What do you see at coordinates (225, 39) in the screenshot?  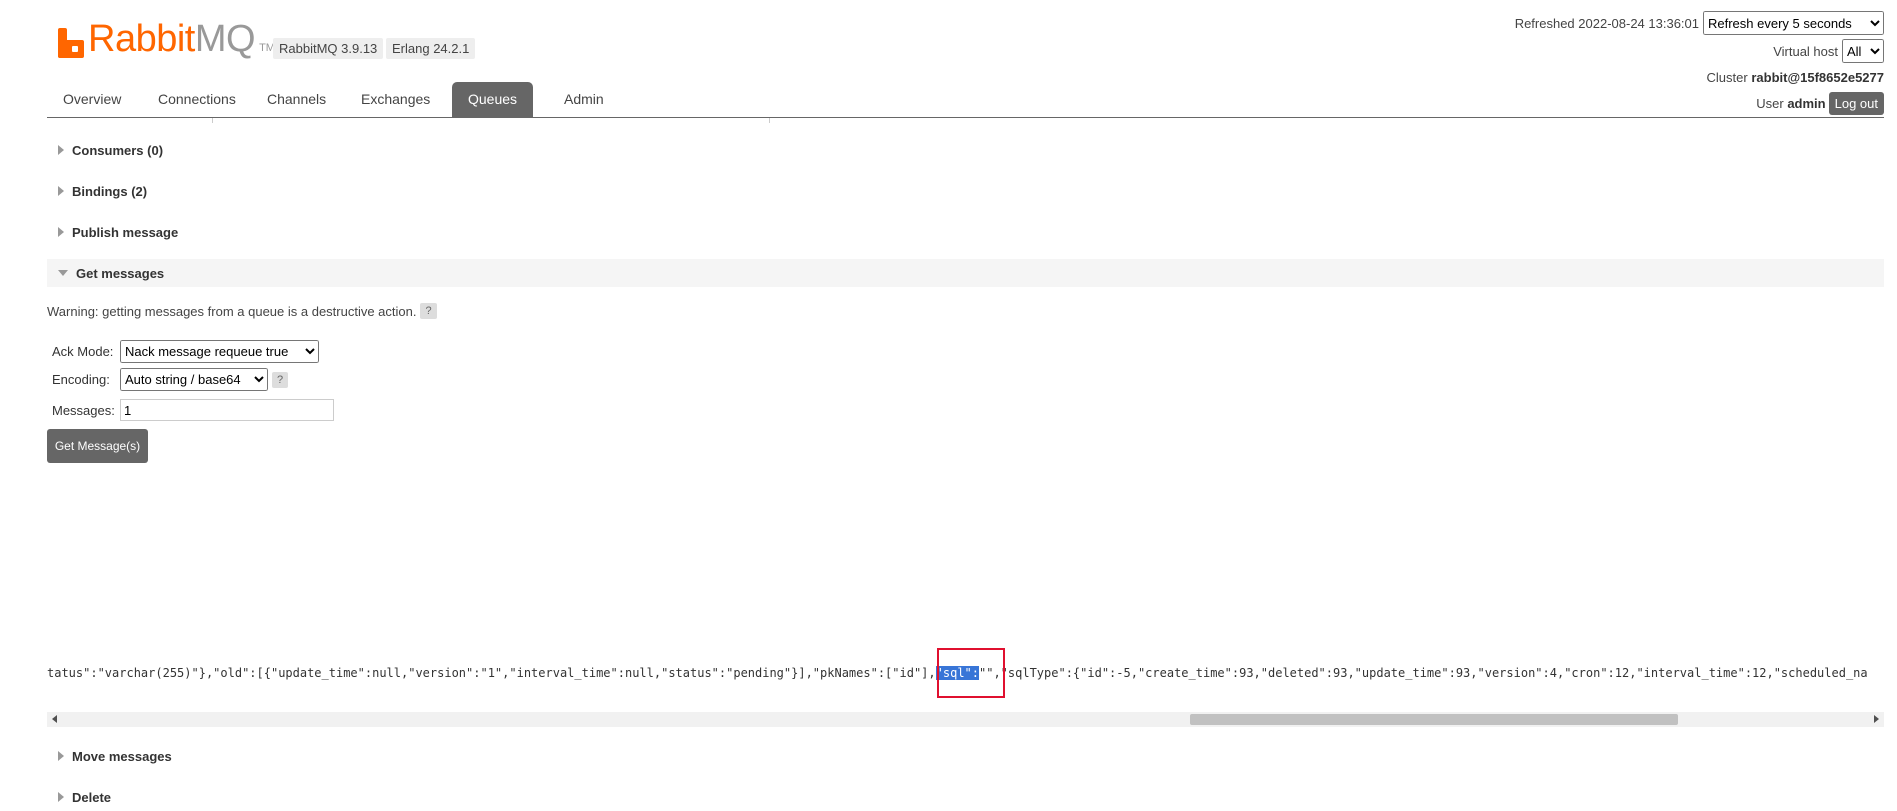 I see `logo-text-mq: MQ` at bounding box center [225, 39].